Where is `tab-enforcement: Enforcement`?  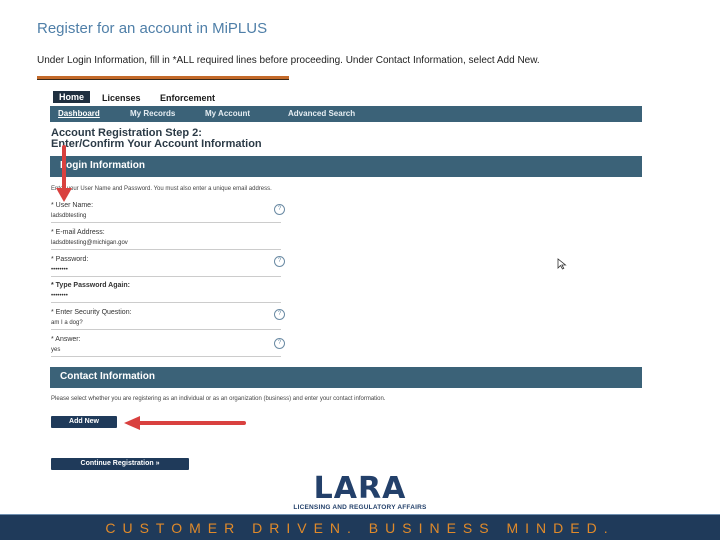 tab-enforcement: Enforcement is located at coordinates (187, 98).